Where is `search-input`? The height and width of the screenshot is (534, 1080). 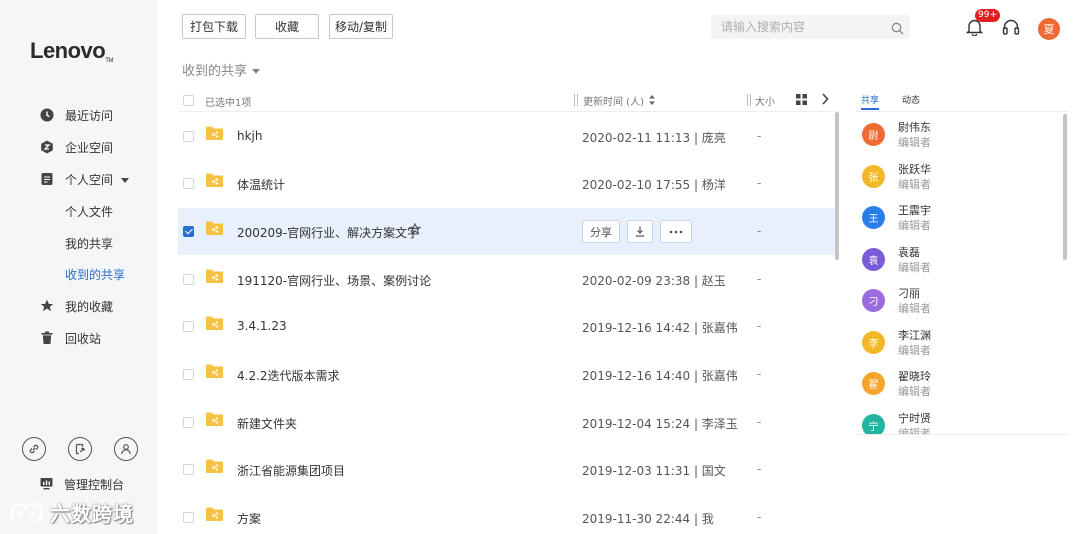 search-input is located at coordinates (801, 27).